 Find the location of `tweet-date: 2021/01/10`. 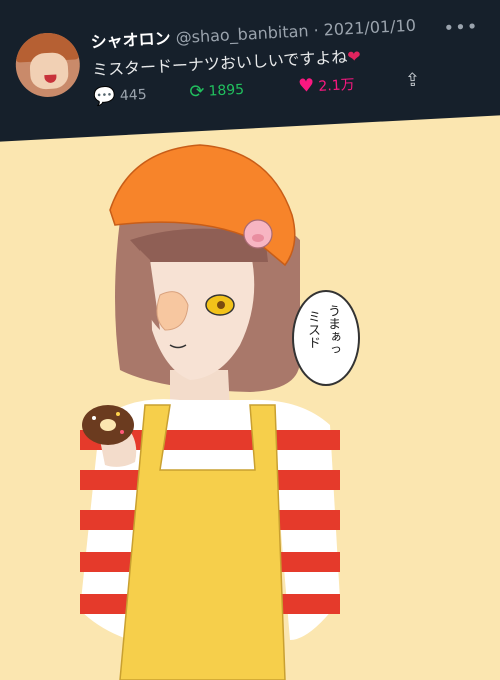

tweet-date: 2021/01/10 is located at coordinates (369, 28).